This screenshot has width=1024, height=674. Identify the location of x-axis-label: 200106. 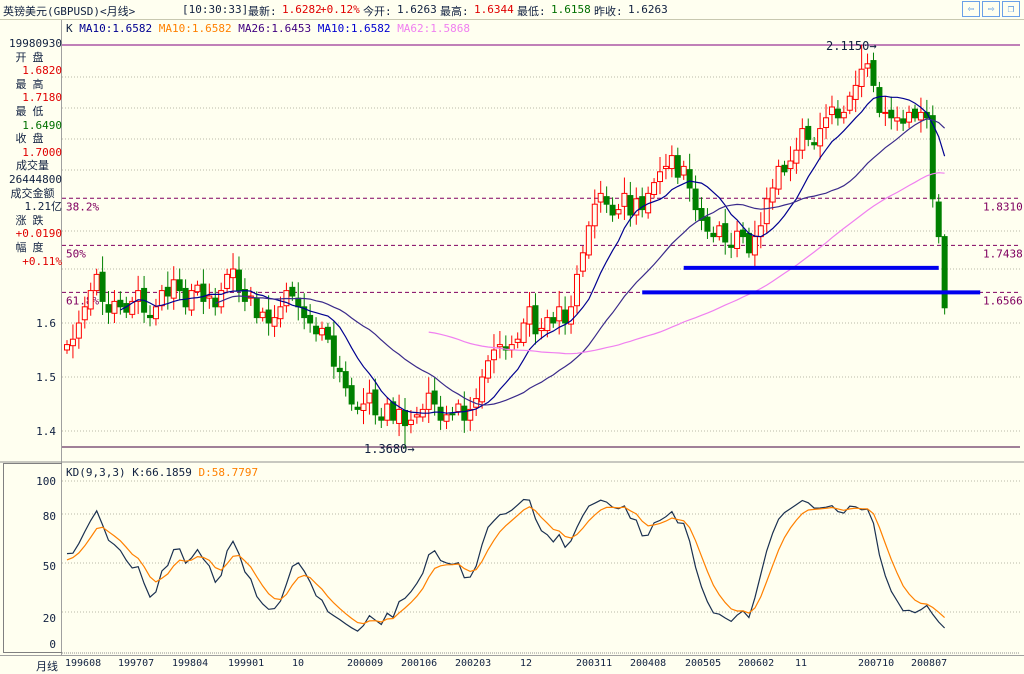
(419, 663).